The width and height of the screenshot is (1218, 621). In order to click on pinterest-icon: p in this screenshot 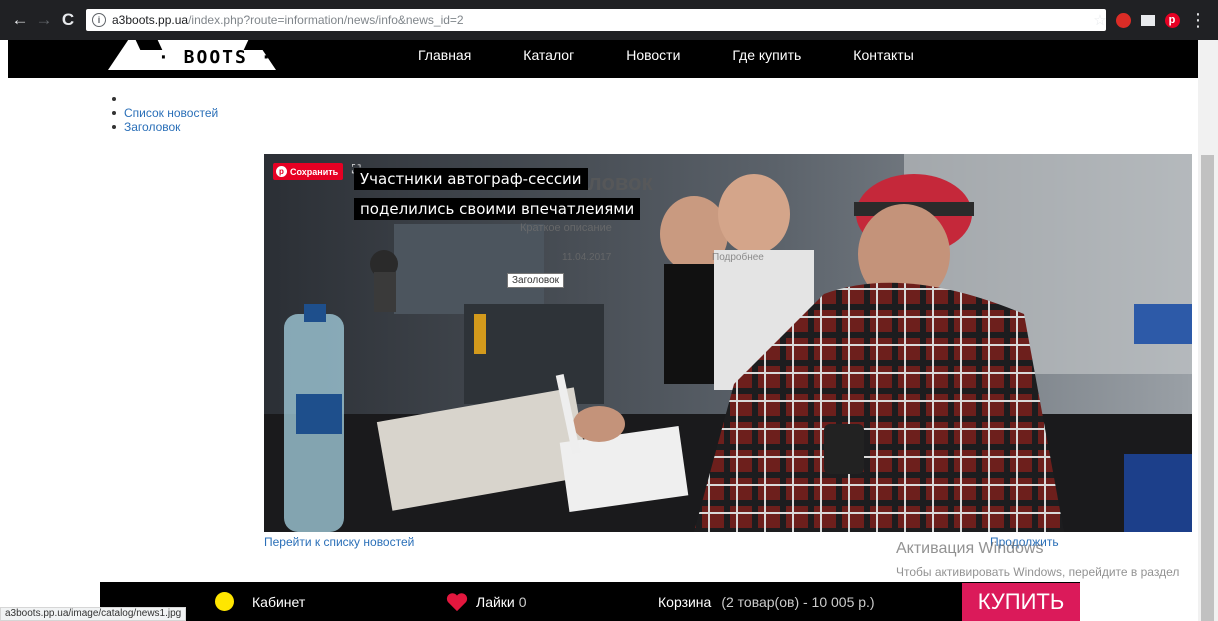, I will do `click(281, 171)`.